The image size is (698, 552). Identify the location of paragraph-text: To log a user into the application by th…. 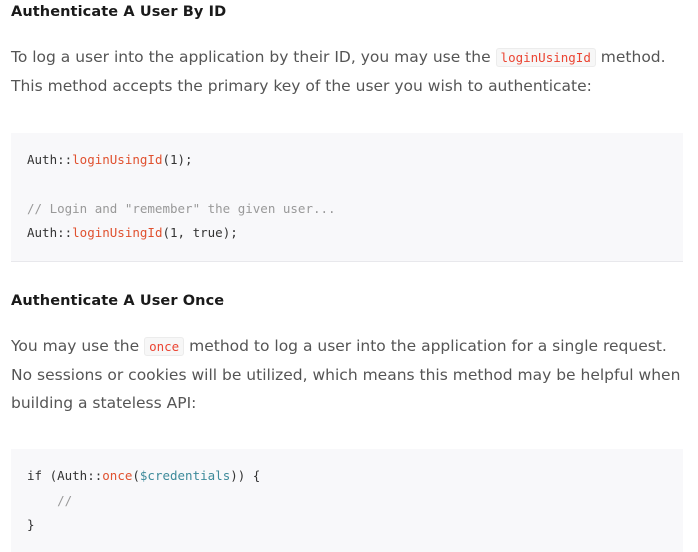
(253, 57).